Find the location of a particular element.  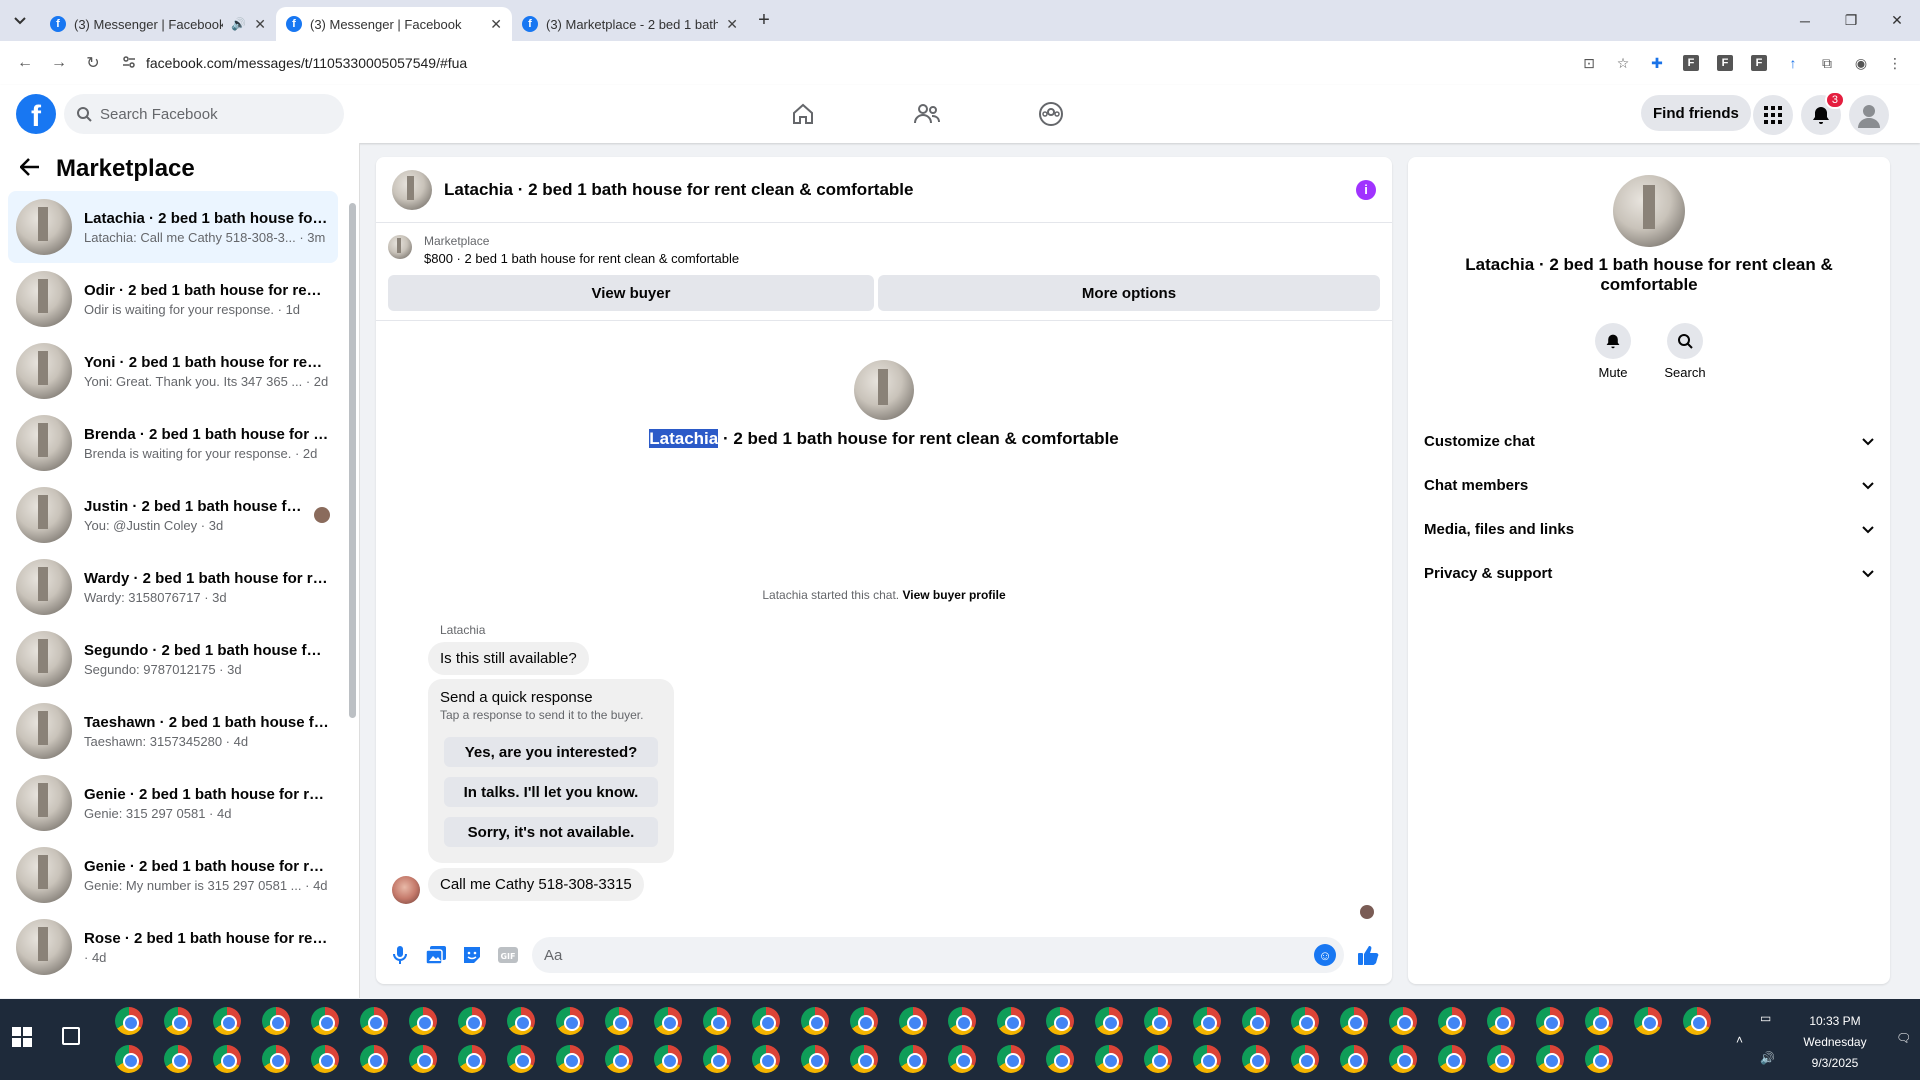

browser-tab-3: f (3) Marketplace - 2 bed 1 bath ✕ is located at coordinates (630, 24).